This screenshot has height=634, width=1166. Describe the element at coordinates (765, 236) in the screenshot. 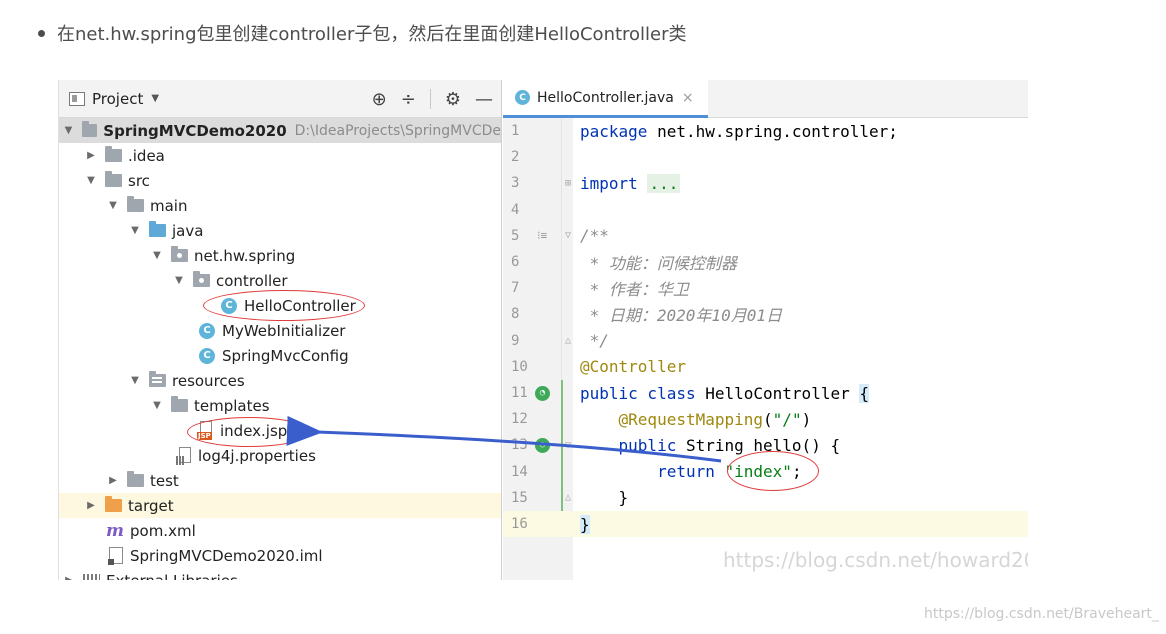

I see `code-line: 5 ⁝≡ ▽ /**` at that location.